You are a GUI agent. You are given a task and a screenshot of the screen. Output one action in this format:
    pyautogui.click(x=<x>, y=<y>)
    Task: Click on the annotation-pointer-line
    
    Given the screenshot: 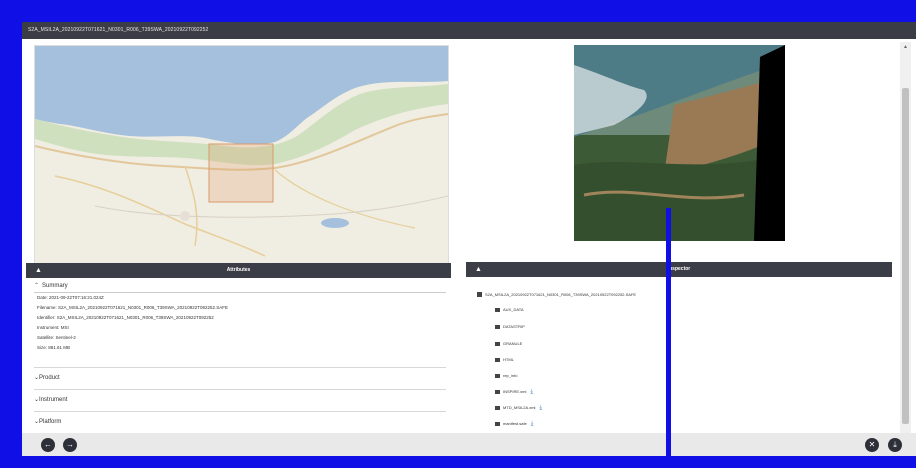 What is the action you would take?
    pyautogui.click(x=668, y=338)
    